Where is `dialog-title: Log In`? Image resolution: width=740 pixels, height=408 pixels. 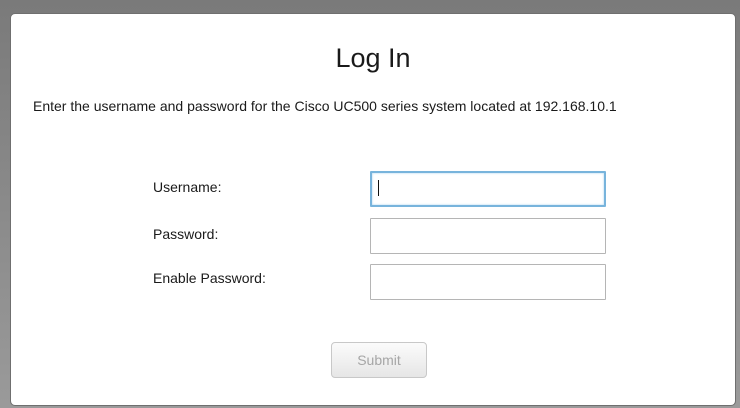
dialog-title: Log In is located at coordinates (373, 58).